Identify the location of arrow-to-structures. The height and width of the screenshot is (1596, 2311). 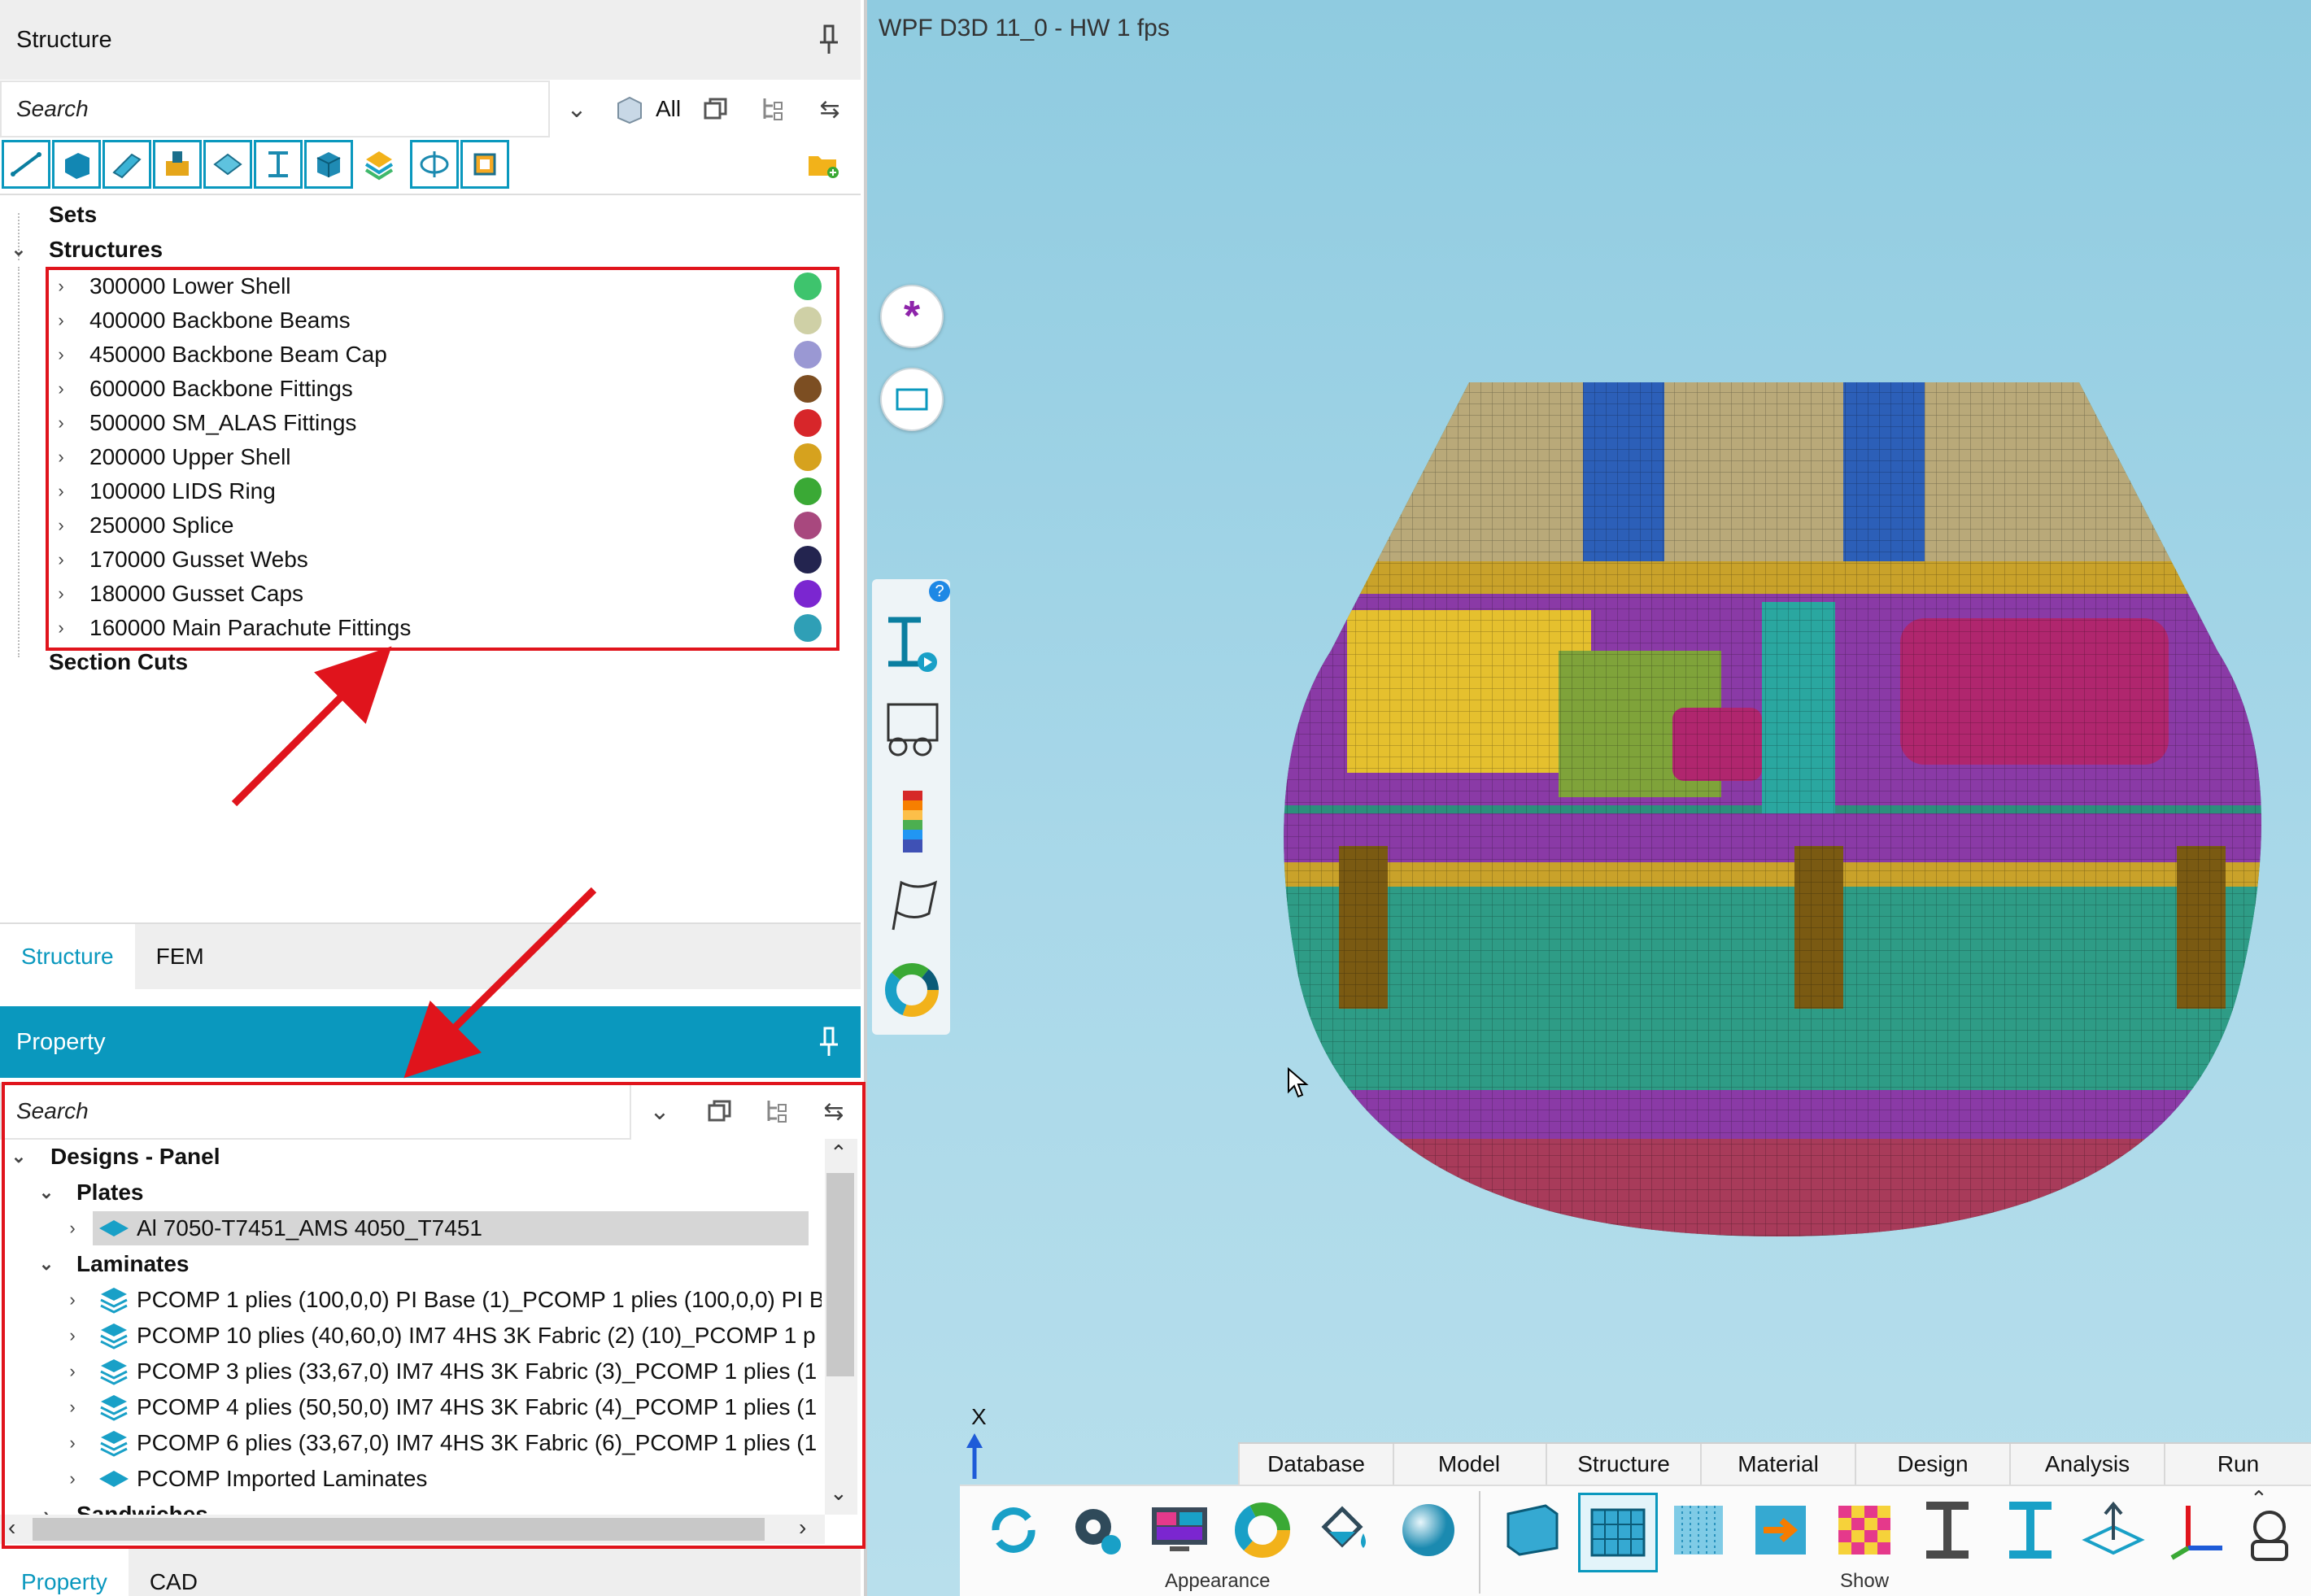
(311, 726).